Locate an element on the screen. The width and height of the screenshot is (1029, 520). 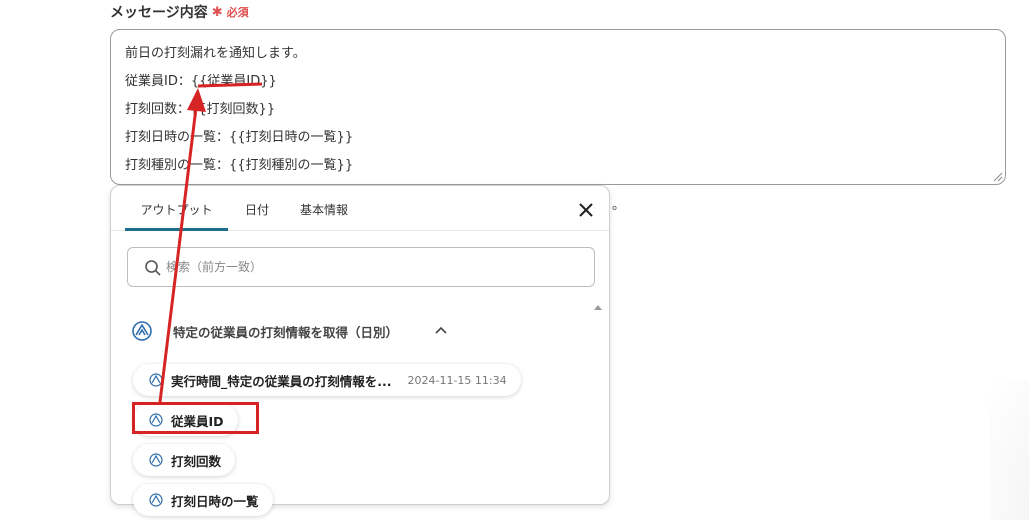
output-item-value: 2024-11-15 11:34 is located at coordinates (457, 380).